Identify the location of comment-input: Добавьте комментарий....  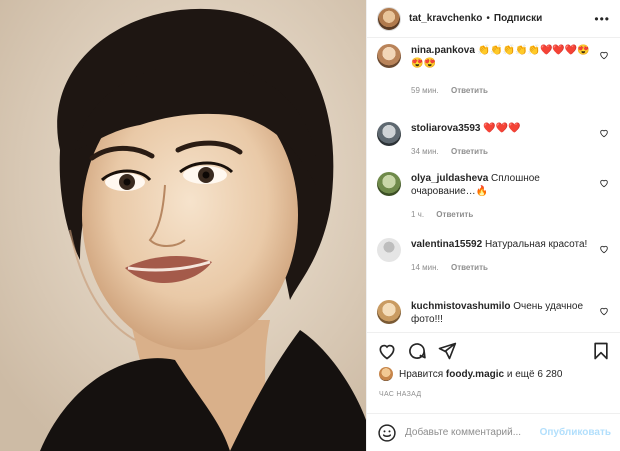
(472, 432).